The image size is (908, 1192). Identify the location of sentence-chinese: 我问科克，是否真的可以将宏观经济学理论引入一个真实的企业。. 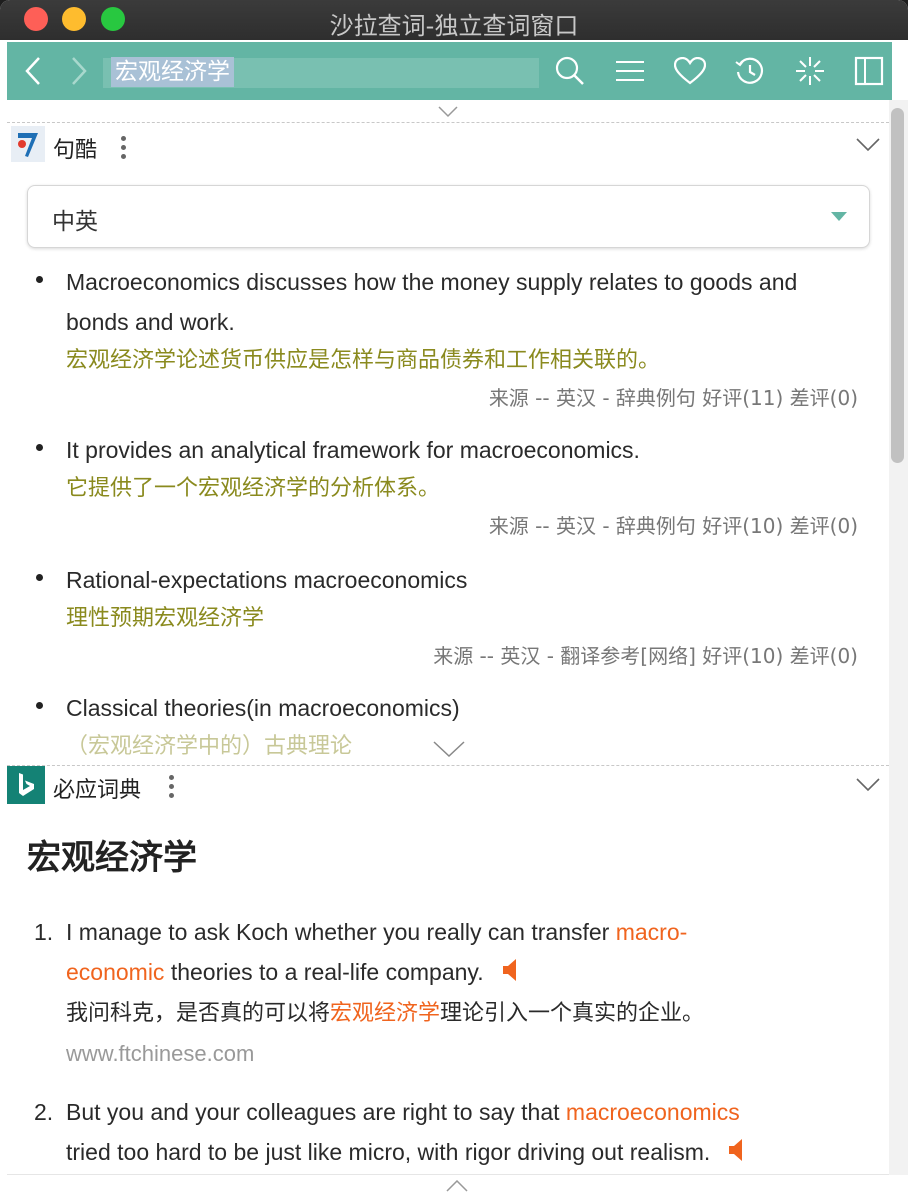
(461, 1014).